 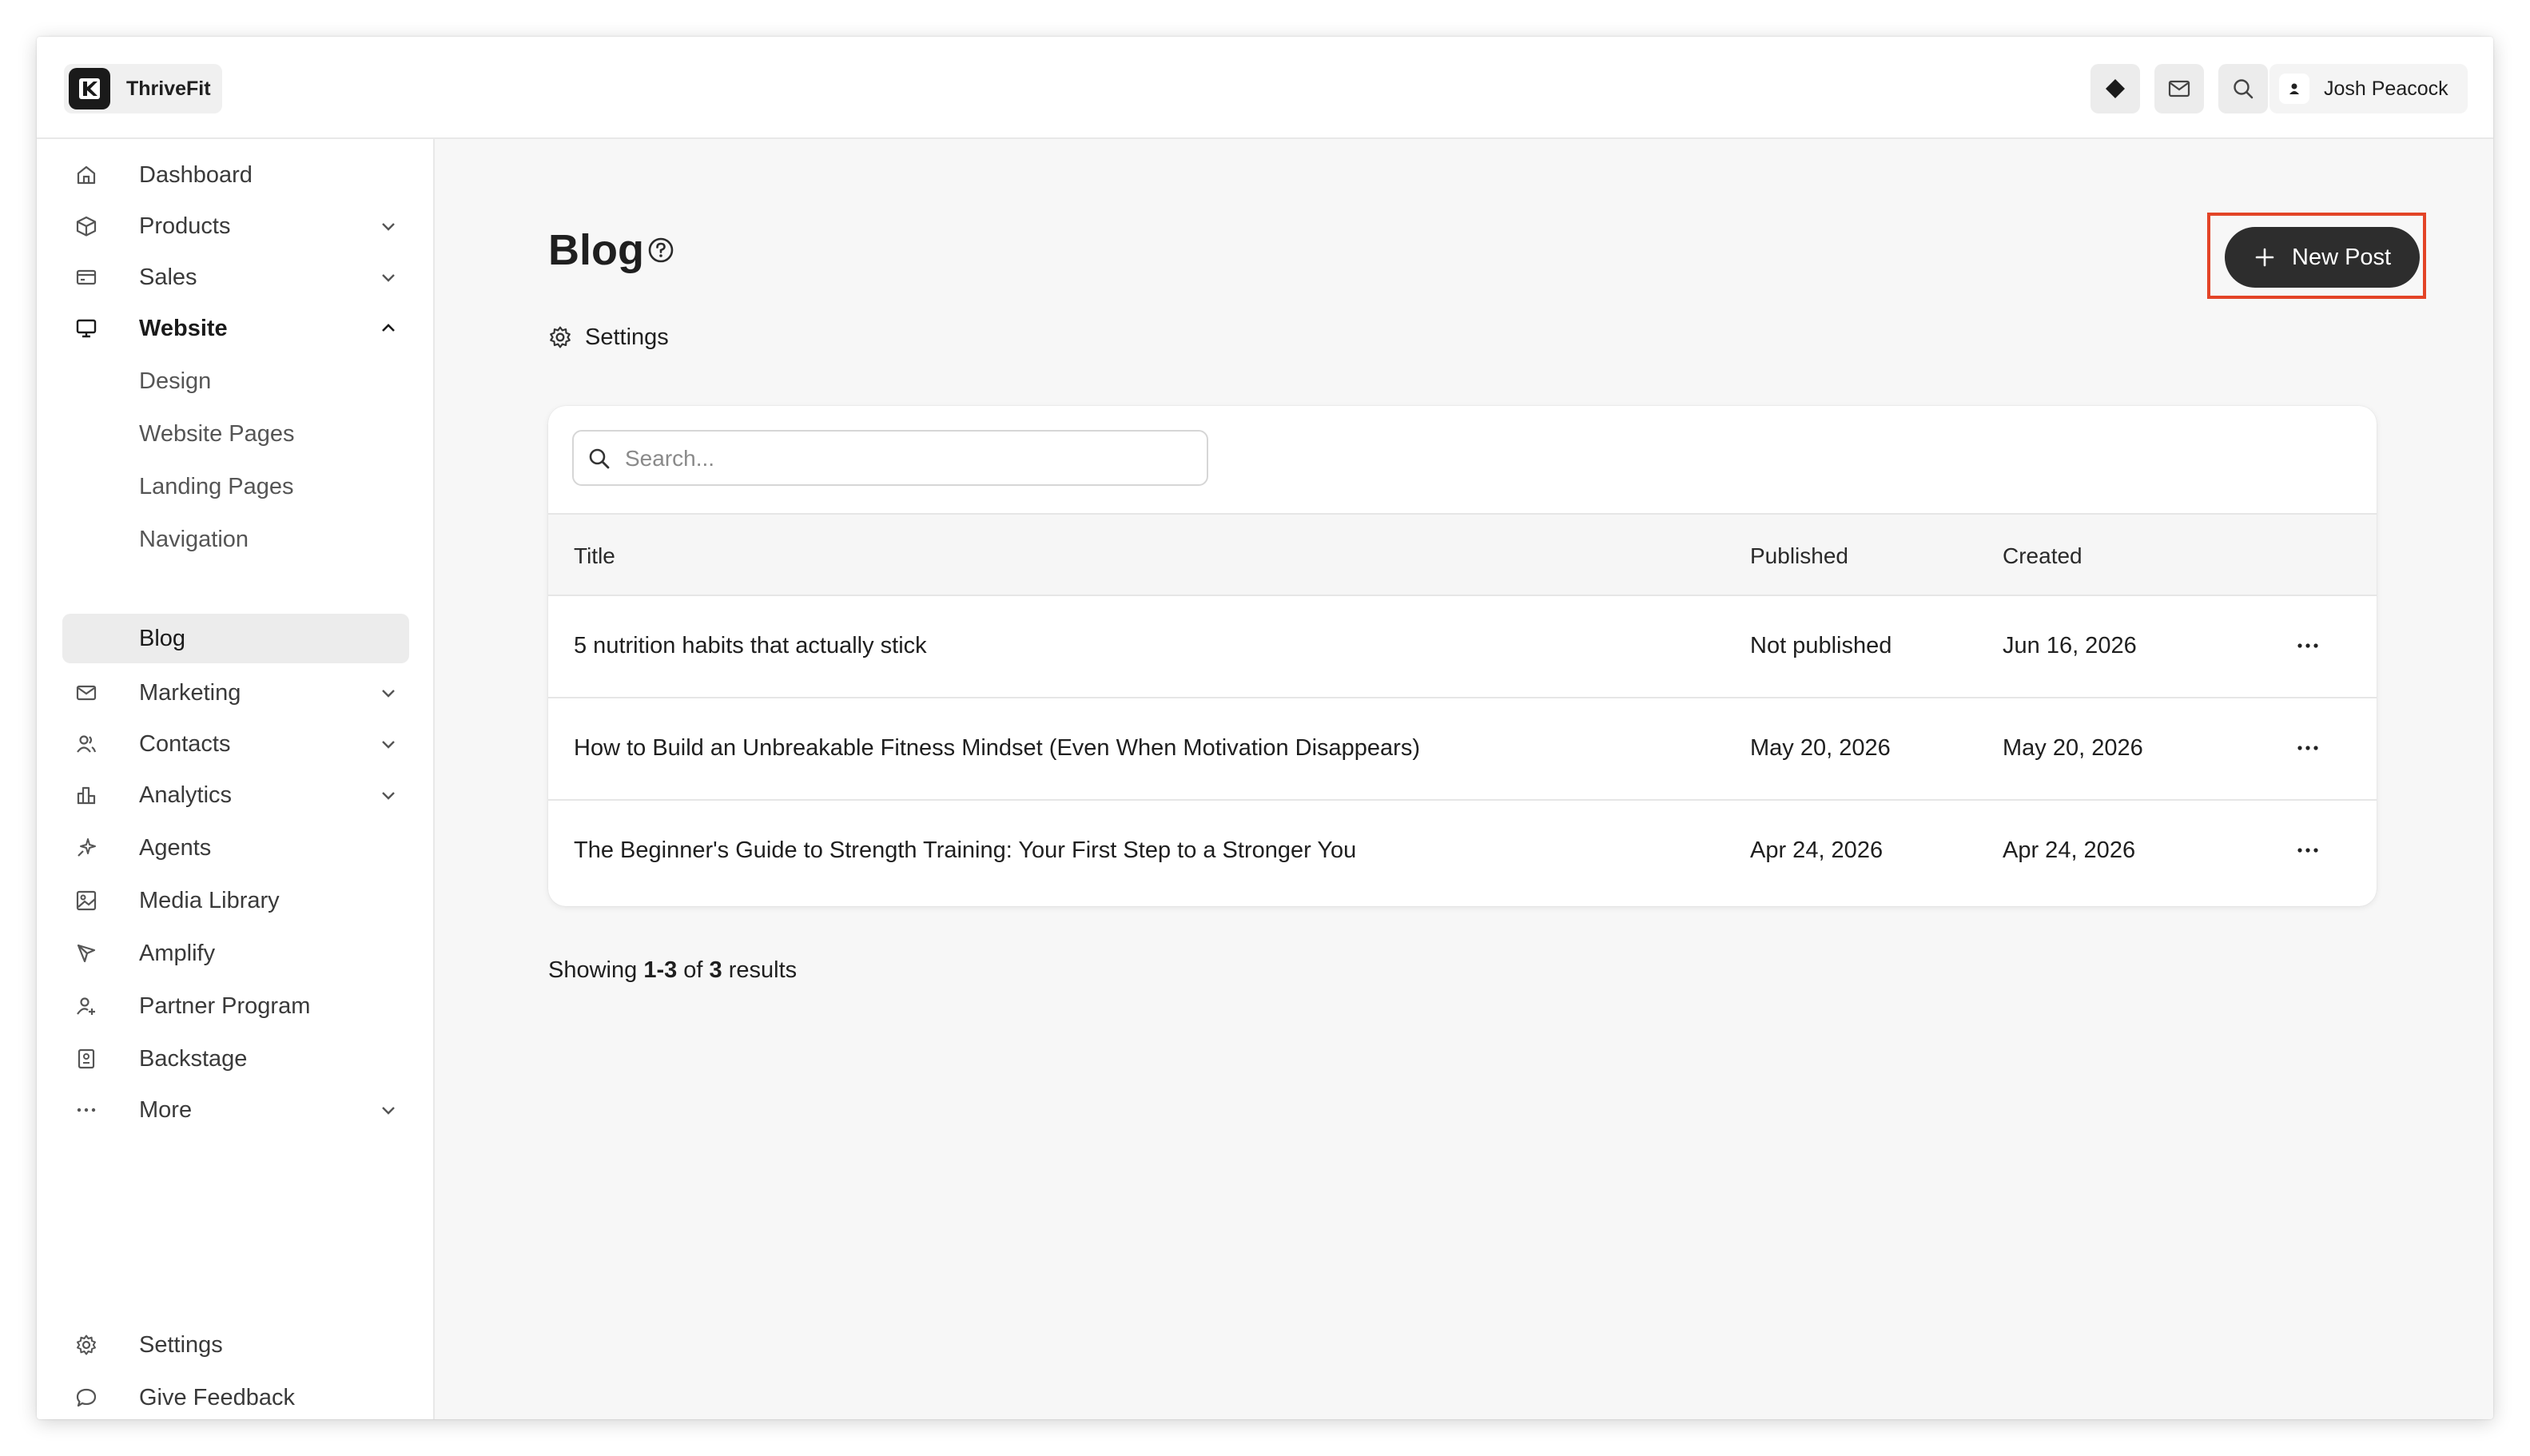 I want to click on post-published: May 20, 2026, so click(x=1821, y=748).